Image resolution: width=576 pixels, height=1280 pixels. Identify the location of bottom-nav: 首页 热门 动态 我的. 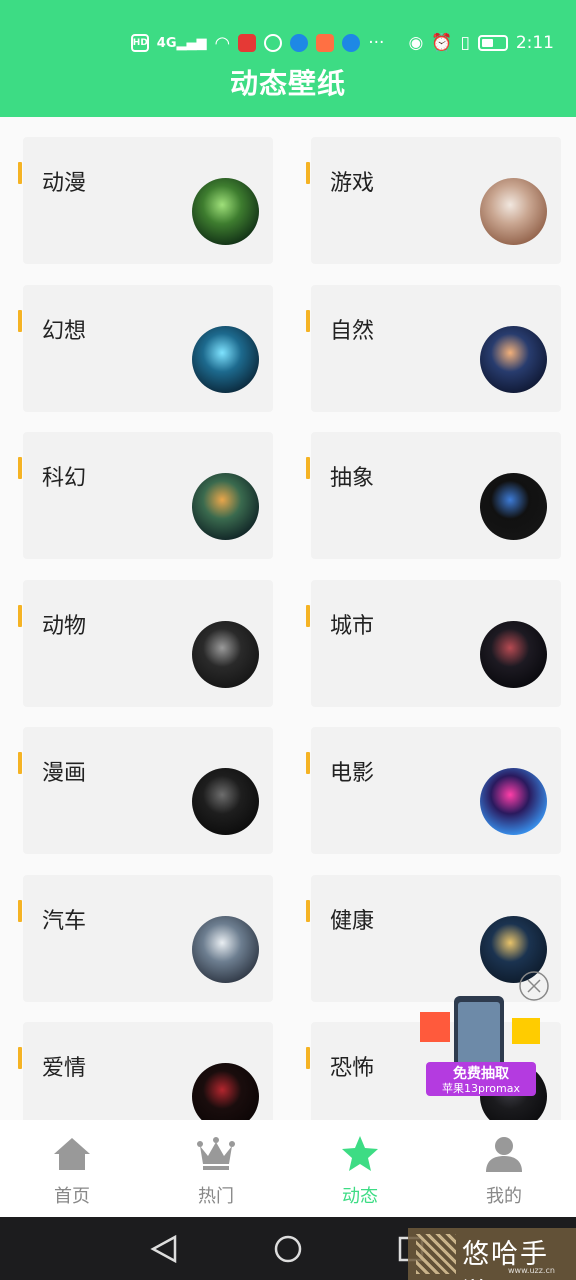
(288, 1168).